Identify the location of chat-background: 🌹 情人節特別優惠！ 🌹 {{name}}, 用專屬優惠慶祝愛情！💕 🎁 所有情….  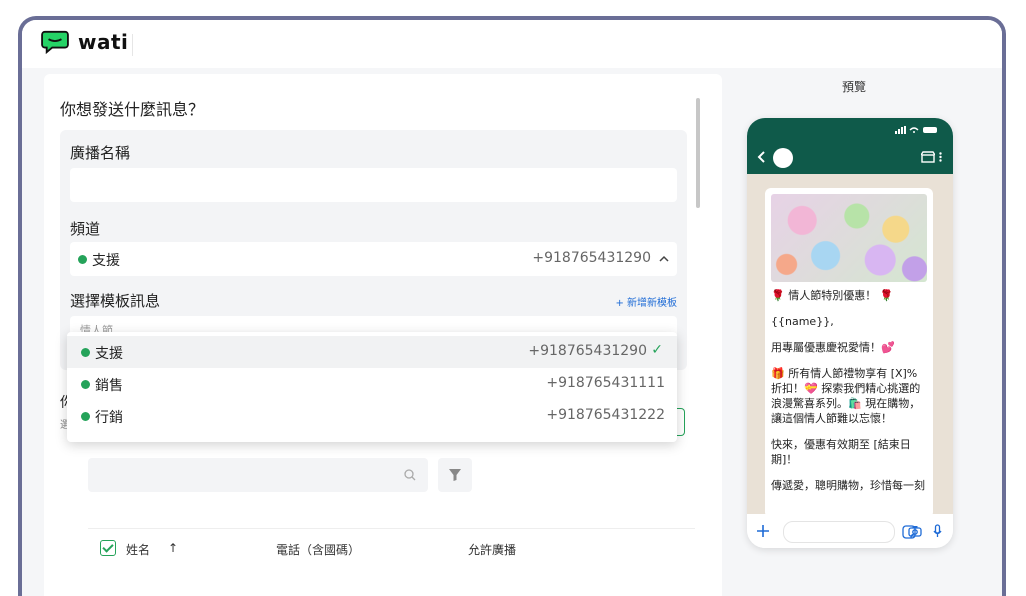
(850, 346).